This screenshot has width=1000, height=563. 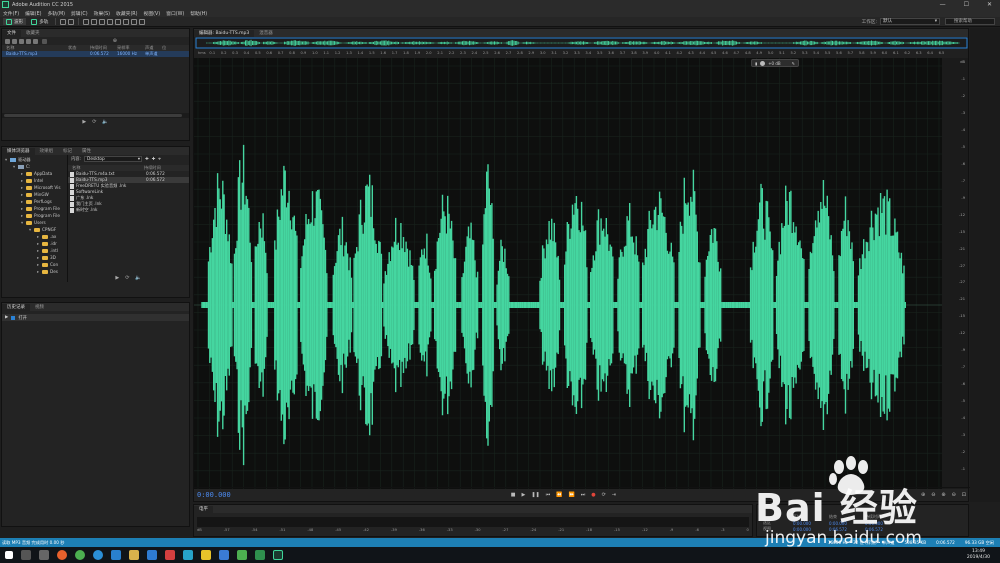 I want to click on rewind-icon: ⏪, so click(x=559, y=495).